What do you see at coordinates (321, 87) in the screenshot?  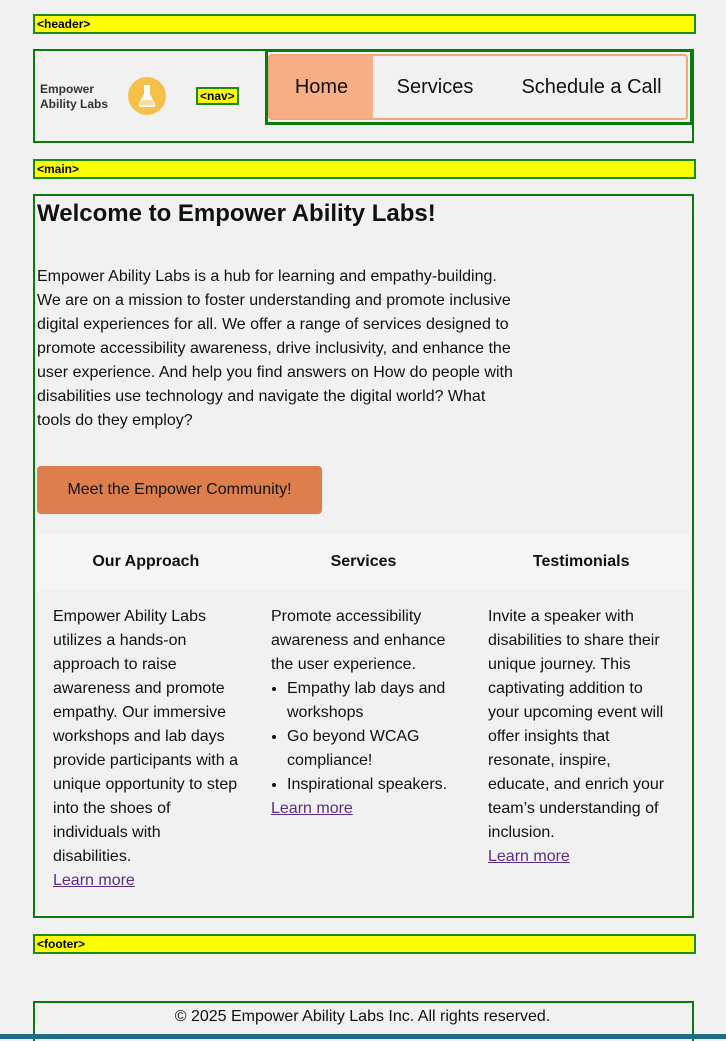 I see `nav-item-home: Home` at bounding box center [321, 87].